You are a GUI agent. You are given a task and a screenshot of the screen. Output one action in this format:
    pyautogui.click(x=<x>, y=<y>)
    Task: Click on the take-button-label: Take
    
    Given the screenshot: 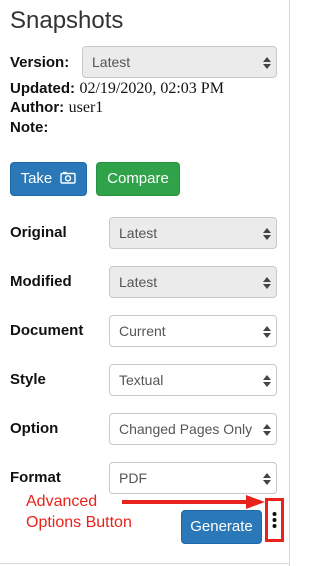 What is the action you would take?
    pyautogui.click(x=36, y=178)
    